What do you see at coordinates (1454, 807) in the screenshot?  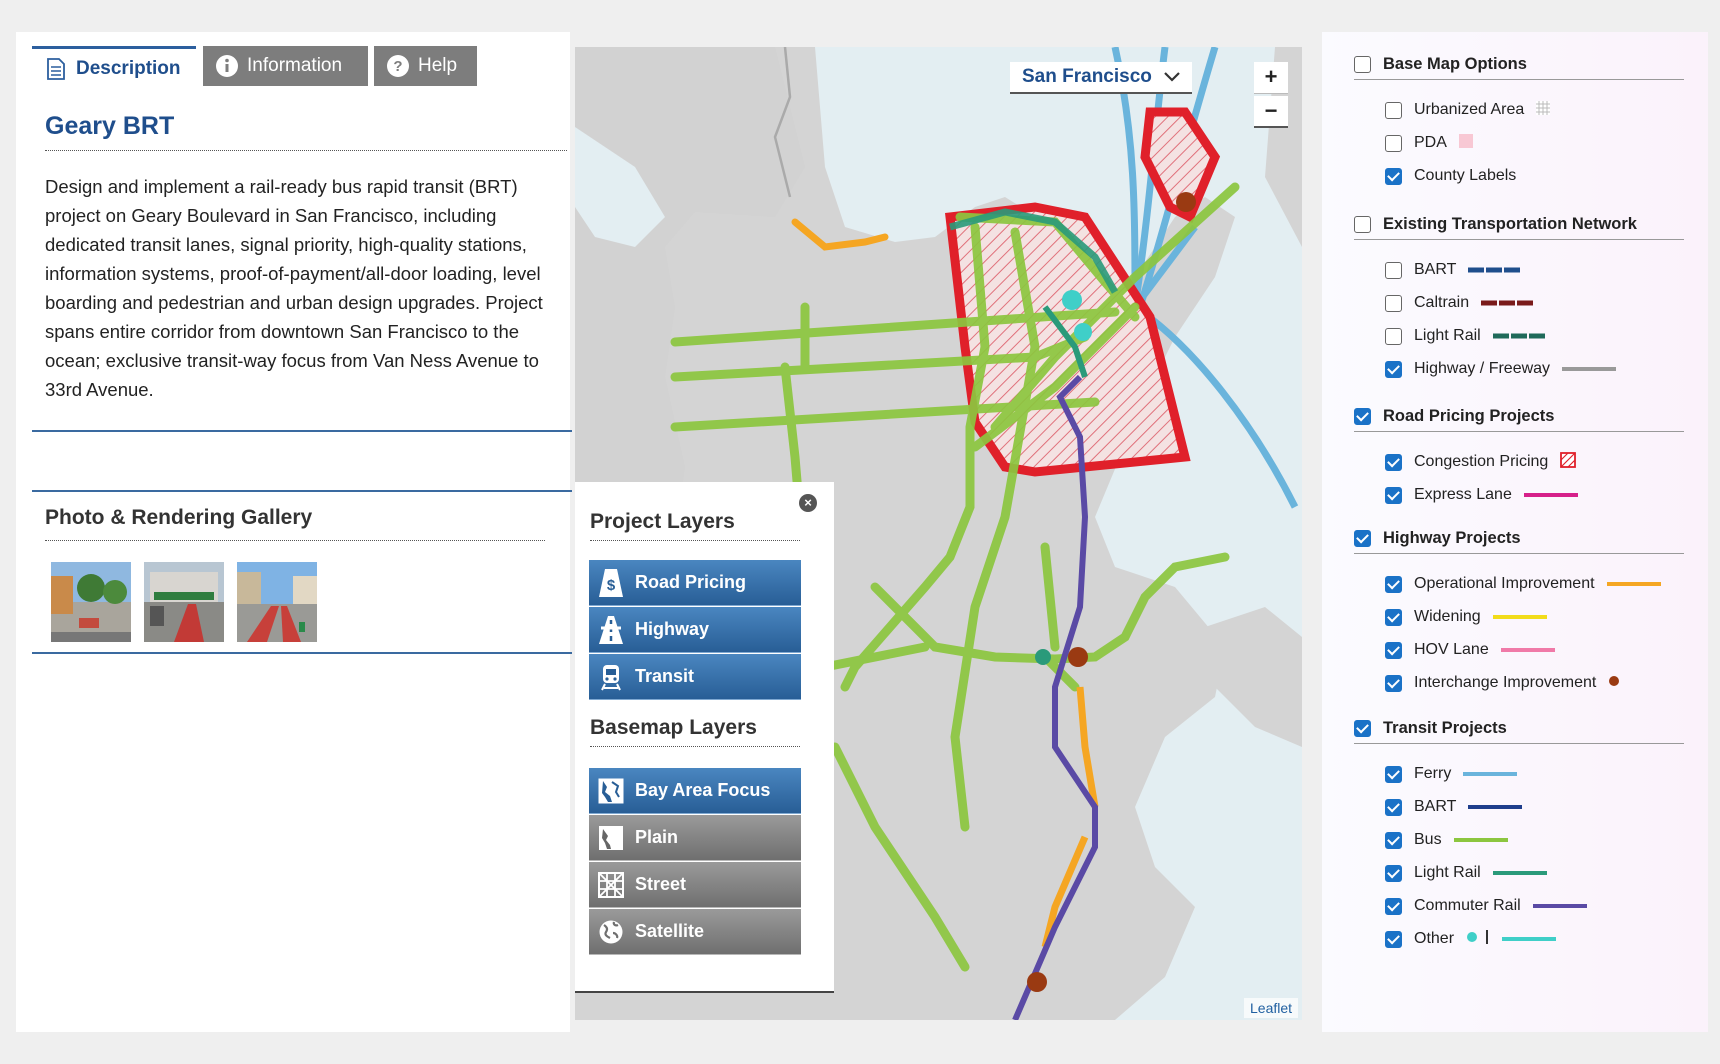 I see `legend-item-transit-bart: BART` at bounding box center [1454, 807].